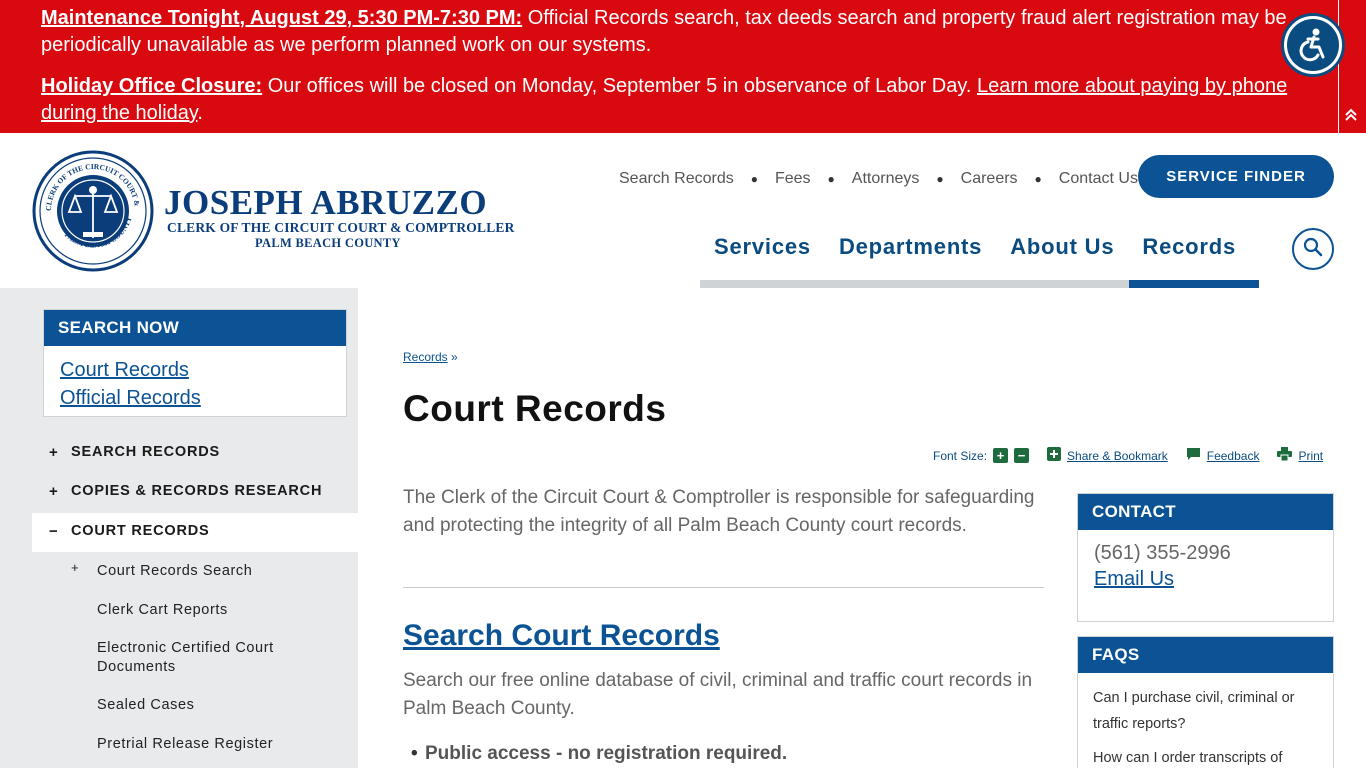 This screenshot has width=1366, height=768. Describe the element at coordinates (145, 452) in the screenshot. I see `sidebar-item-label: SEARCH RECORDS` at that location.